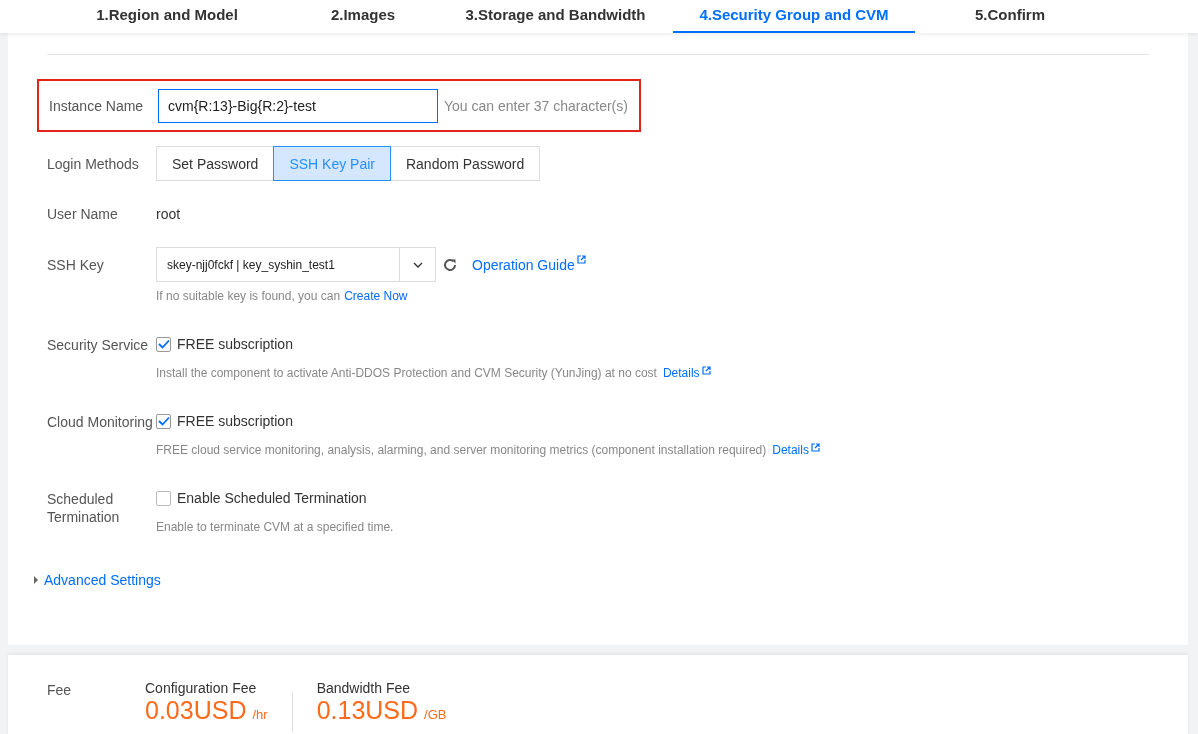 Image resolution: width=1198 pixels, height=734 pixels. What do you see at coordinates (417, 264) in the screenshot?
I see `caret-icon` at bounding box center [417, 264].